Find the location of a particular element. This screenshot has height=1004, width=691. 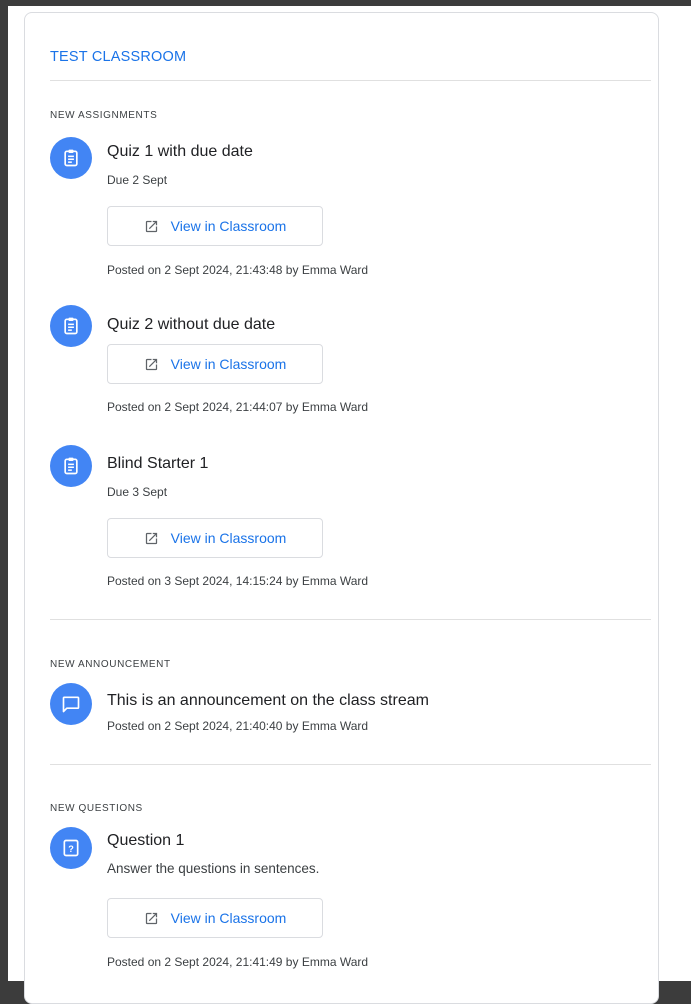

question-icon: ? is located at coordinates (71, 848).